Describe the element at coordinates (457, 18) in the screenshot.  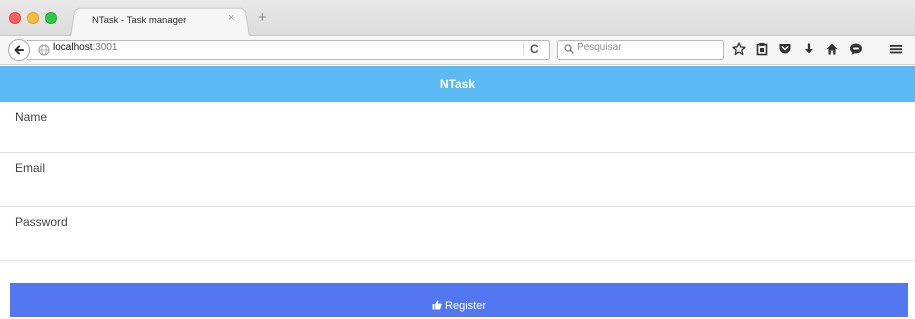
I see `browser-tab-strip: NTask - Task manager × +` at that location.